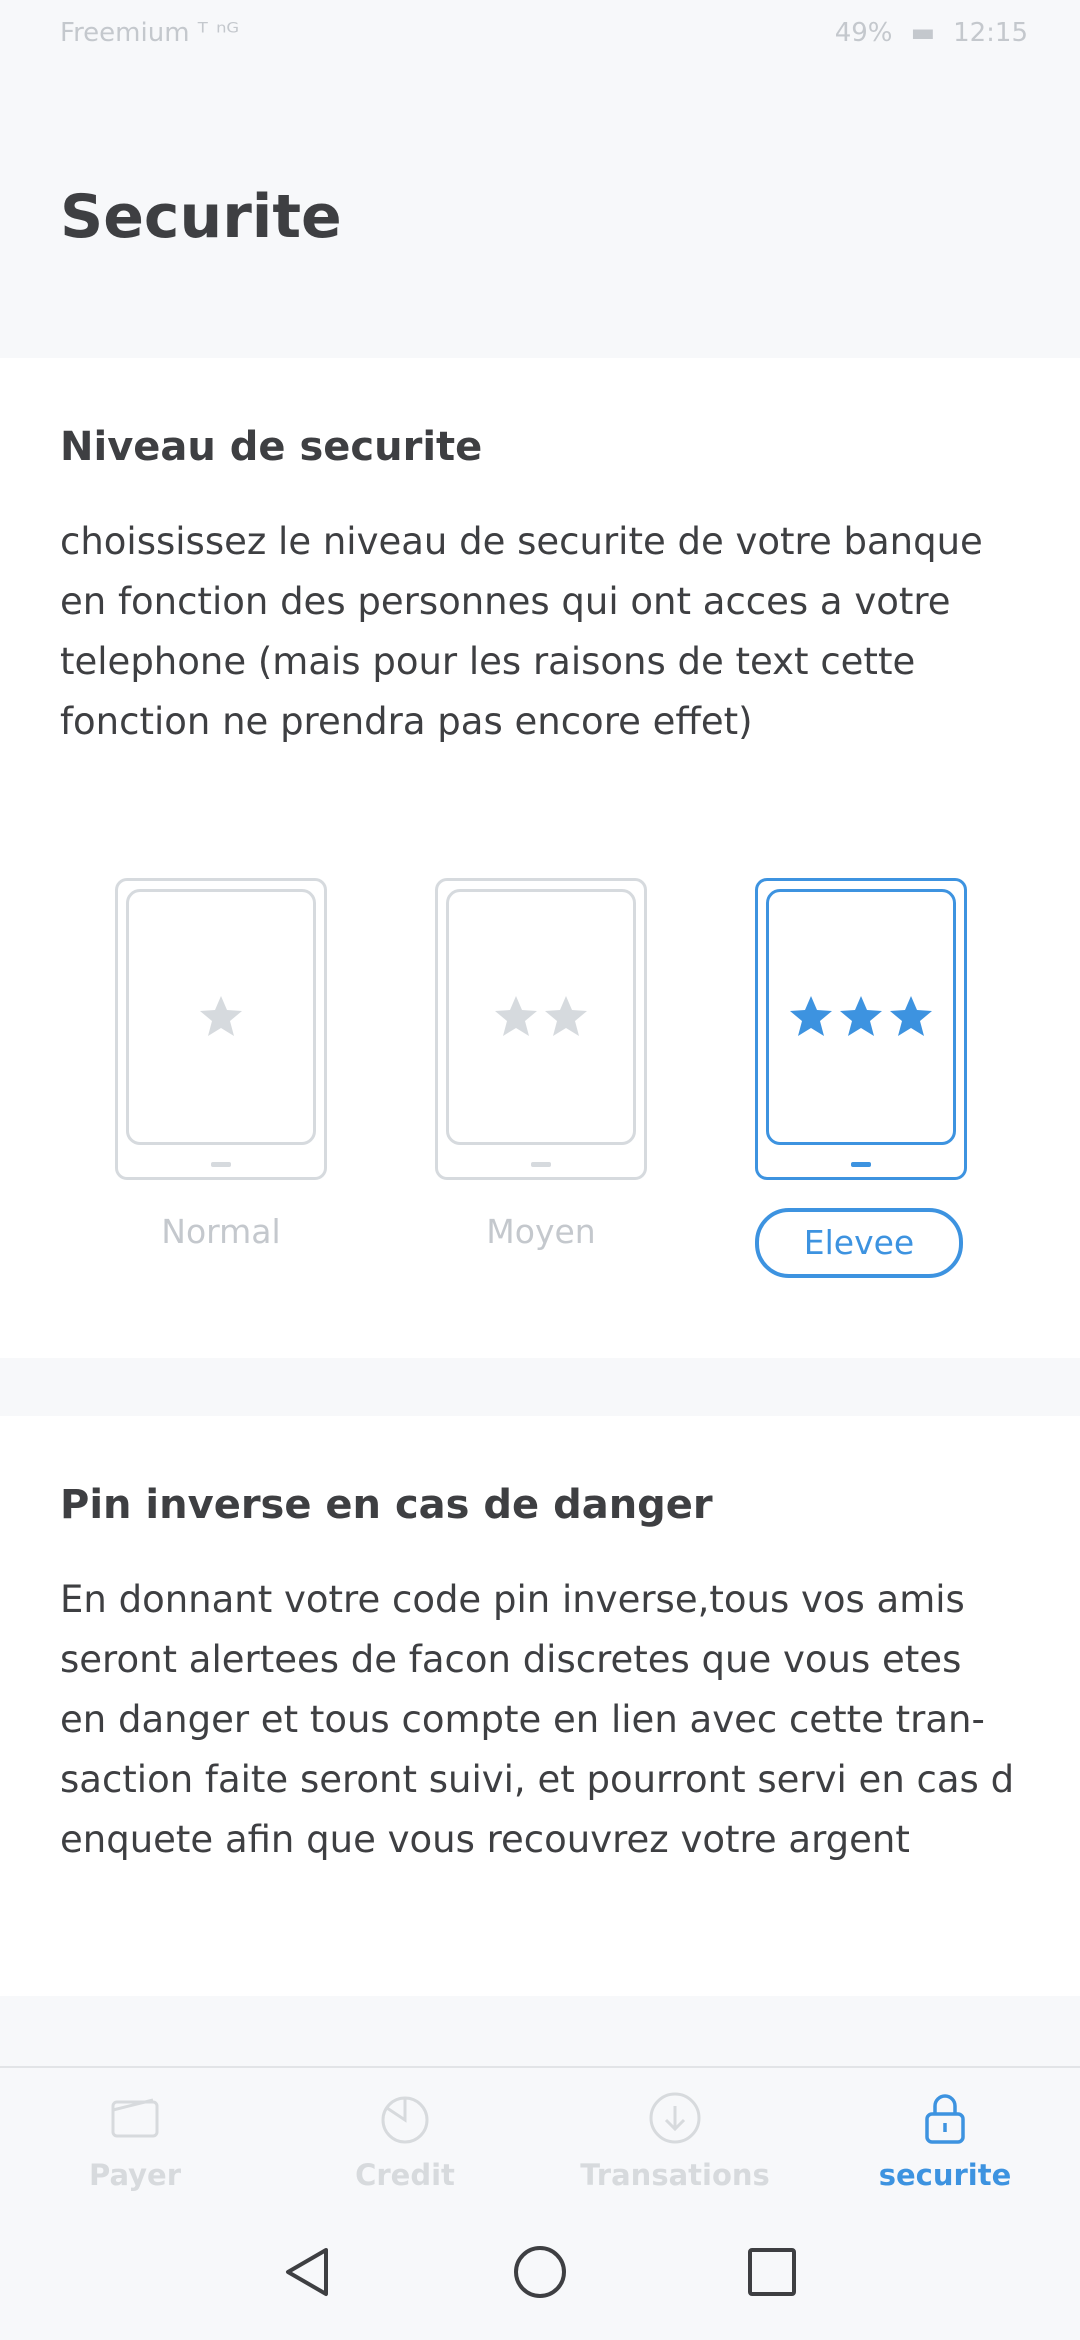  I want to click on nav-label-securite: securite, so click(945, 2175).